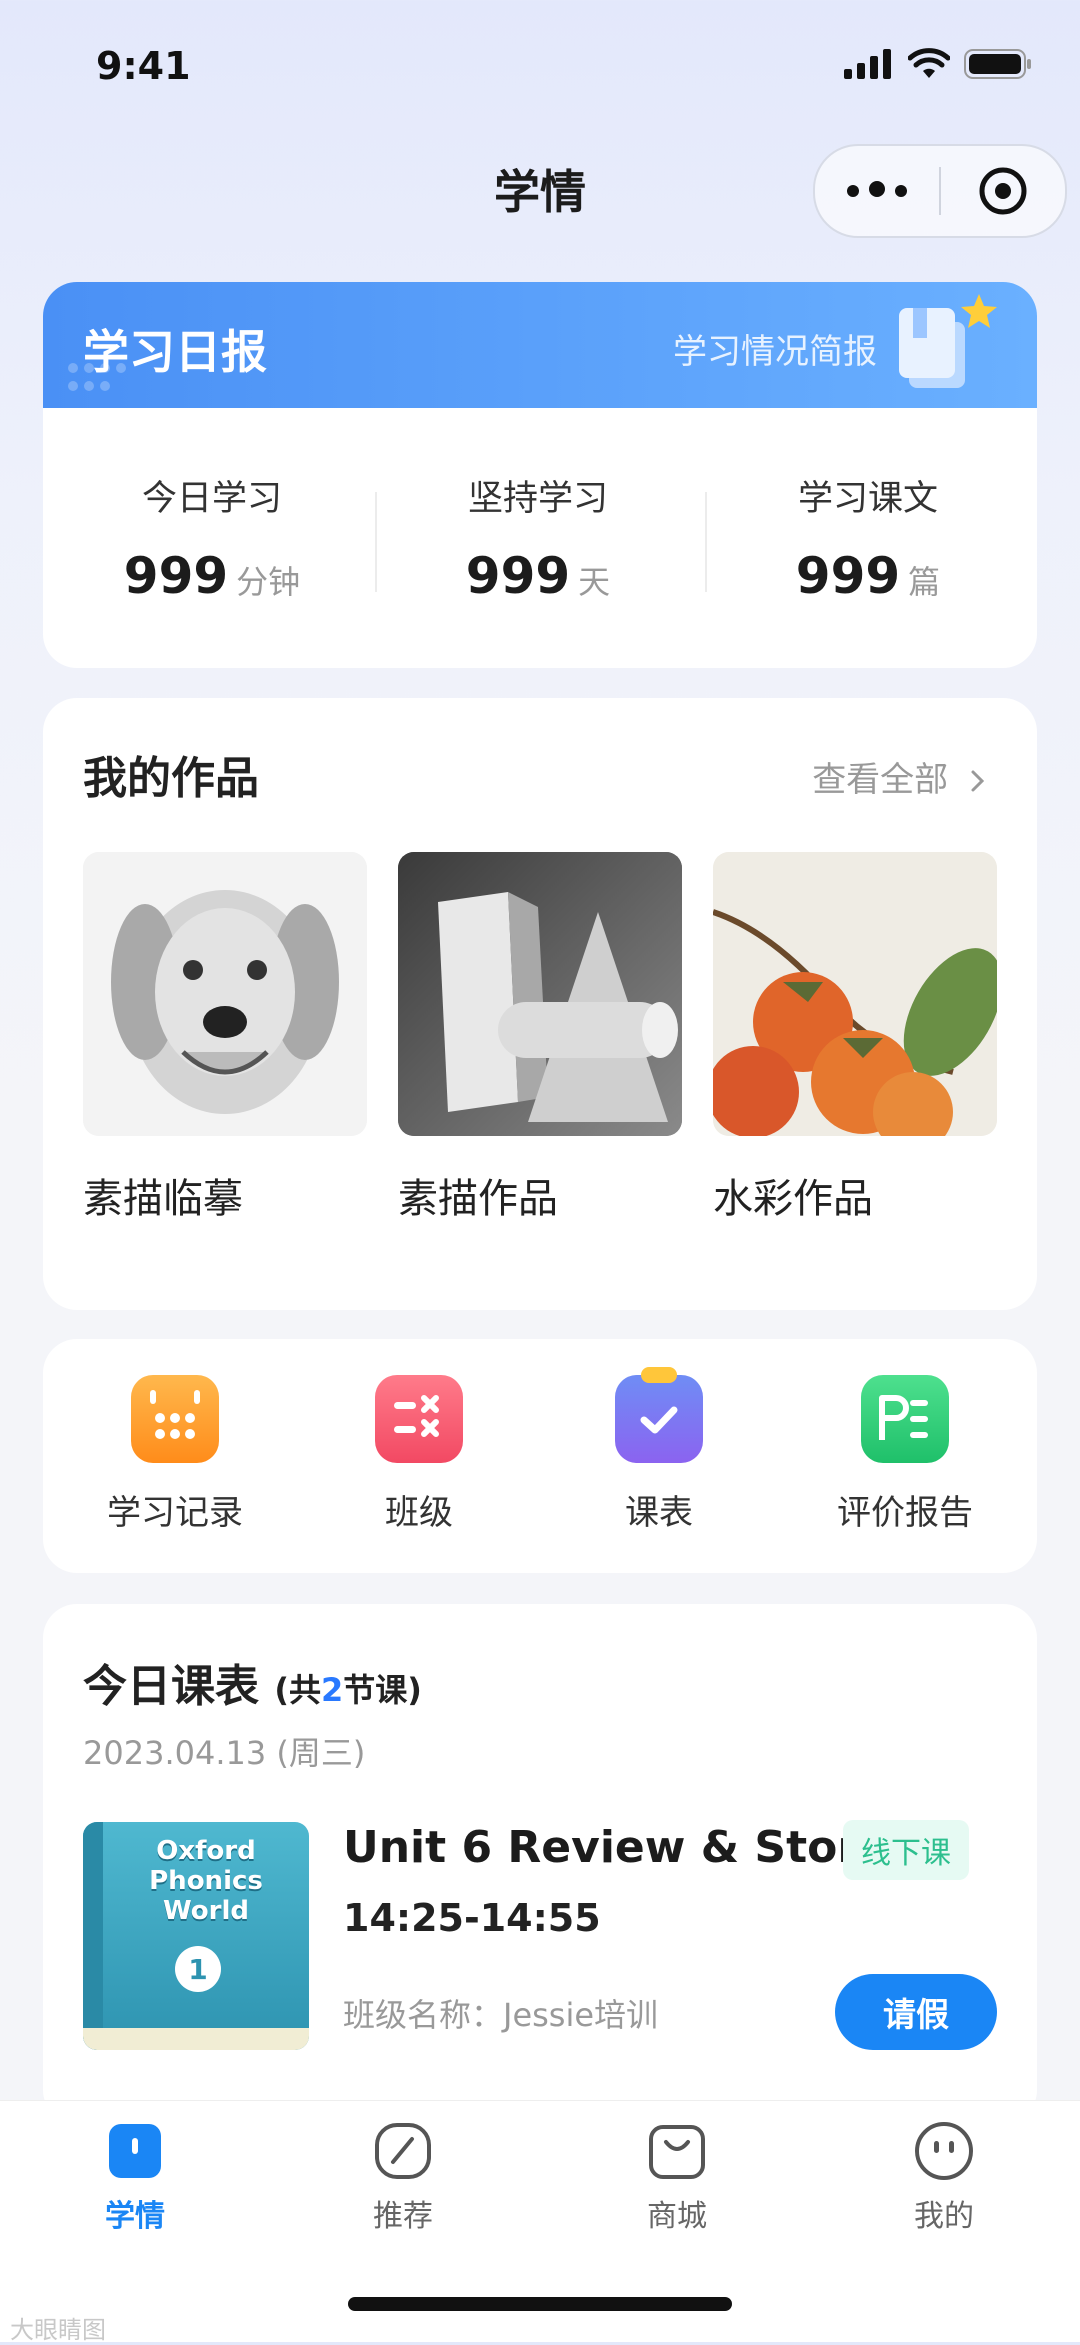 The width and height of the screenshot is (1080, 2345). What do you see at coordinates (540, 2304) in the screenshot?
I see `home-indicator` at bounding box center [540, 2304].